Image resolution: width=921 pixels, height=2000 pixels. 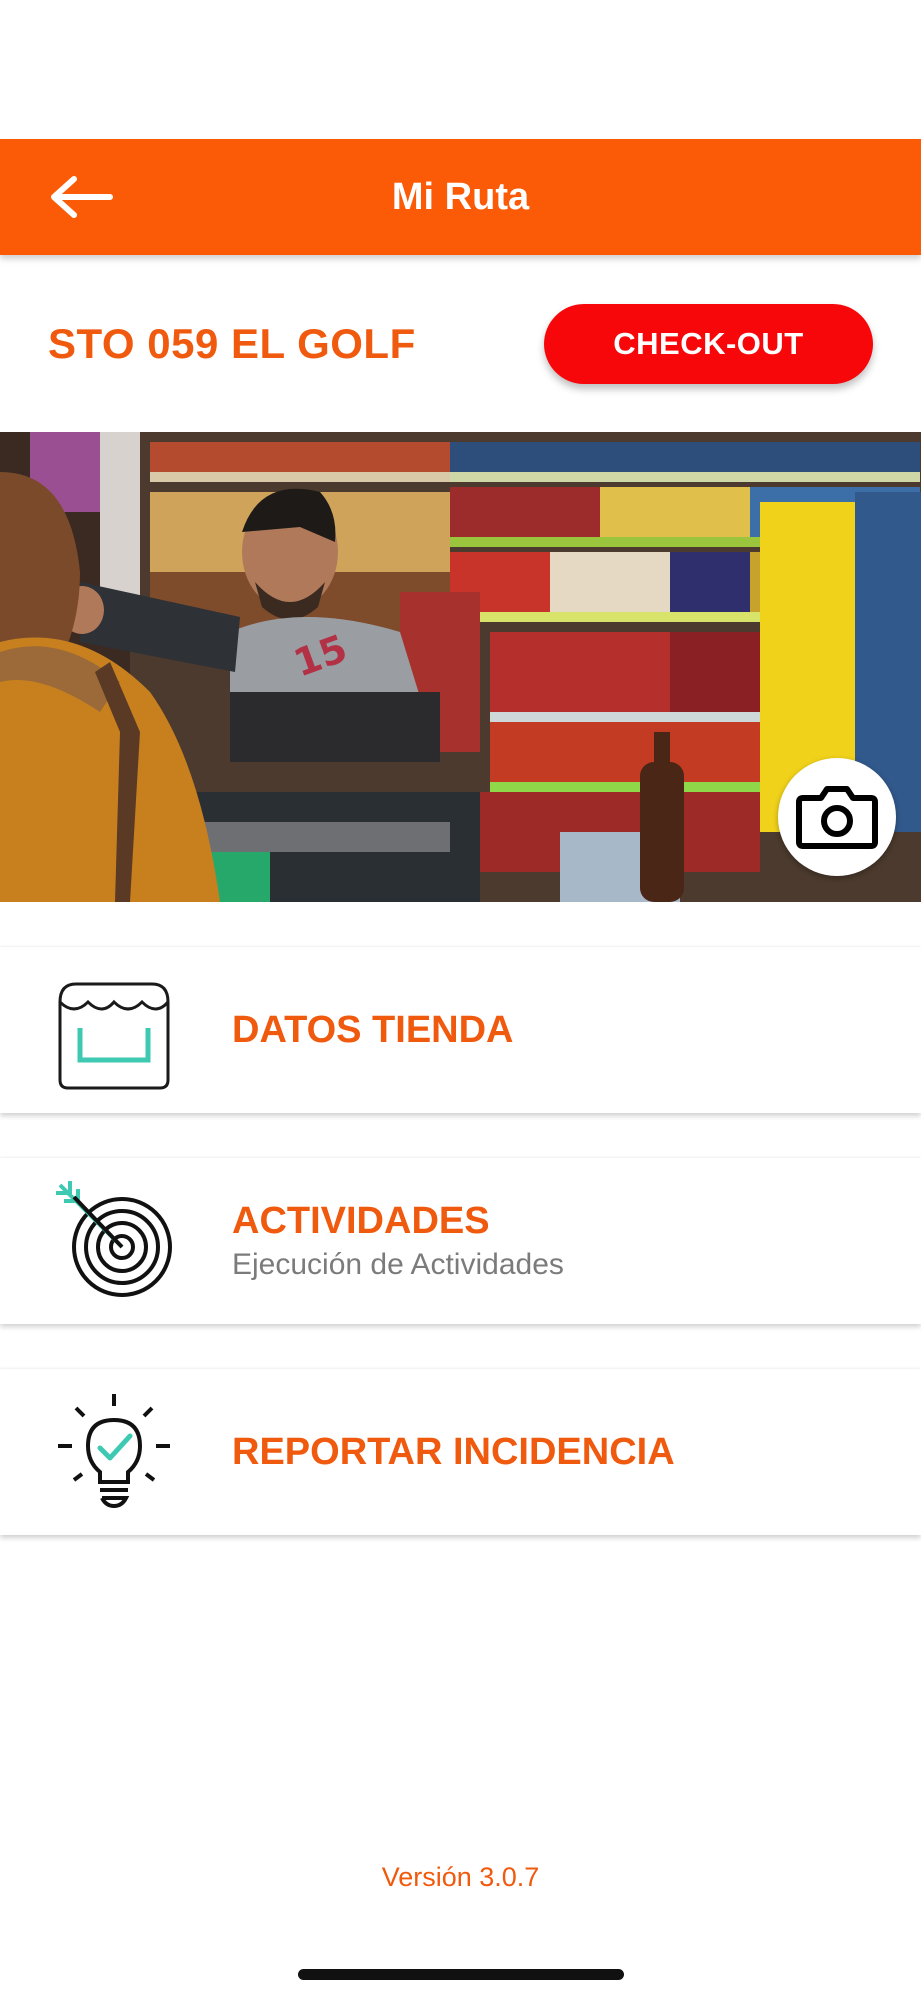 I want to click on target-icon, so click(x=114, y=1241).